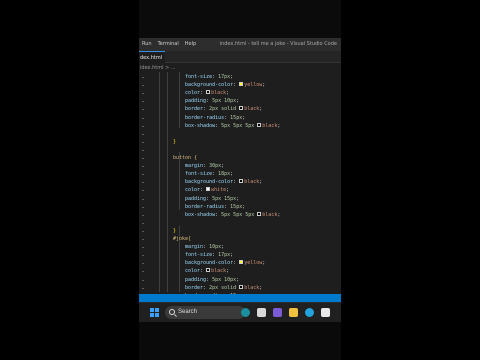 The width and height of the screenshot is (480, 360). Describe the element at coordinates (205, 166) in the screenshot. I see `code-line: margin: 30px;` at that location.